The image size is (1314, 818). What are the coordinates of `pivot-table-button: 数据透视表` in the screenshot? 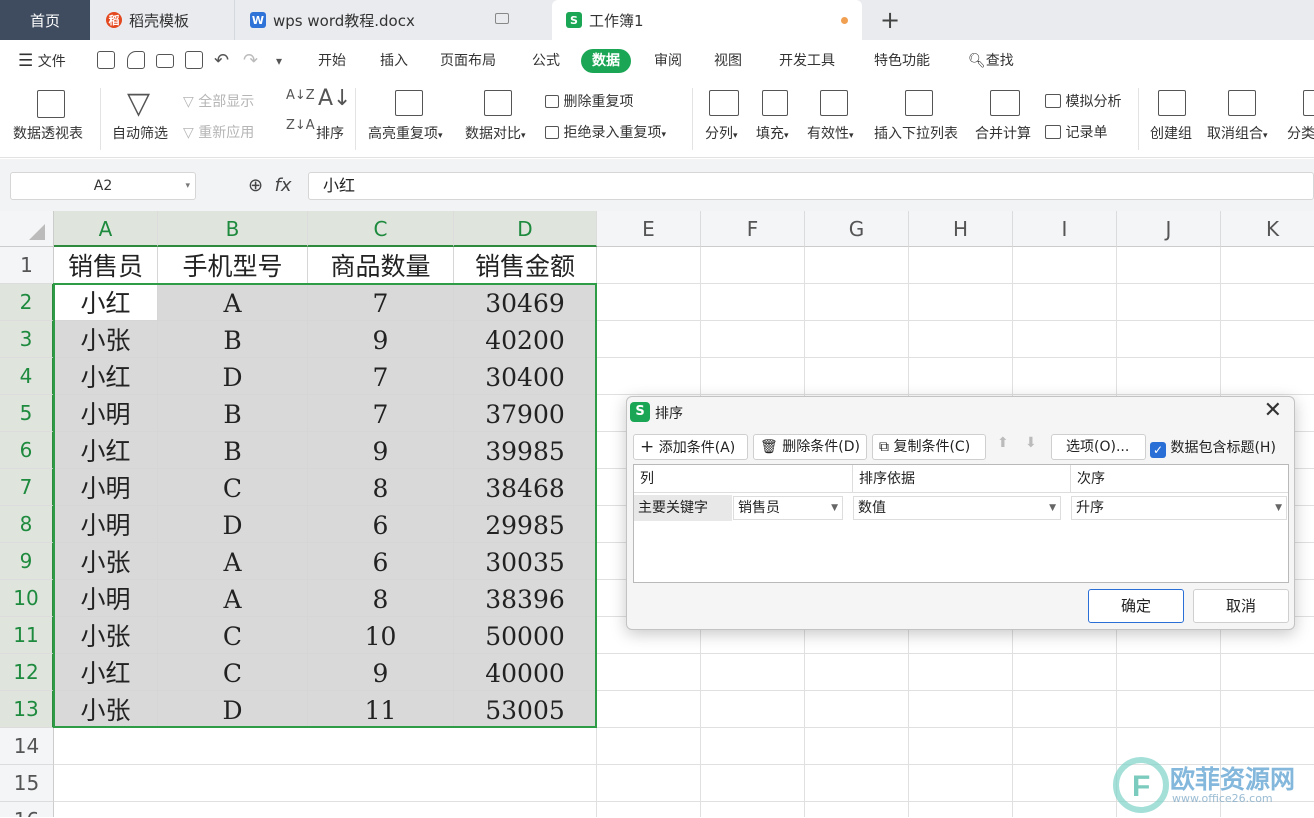 It's located at (48, 133).